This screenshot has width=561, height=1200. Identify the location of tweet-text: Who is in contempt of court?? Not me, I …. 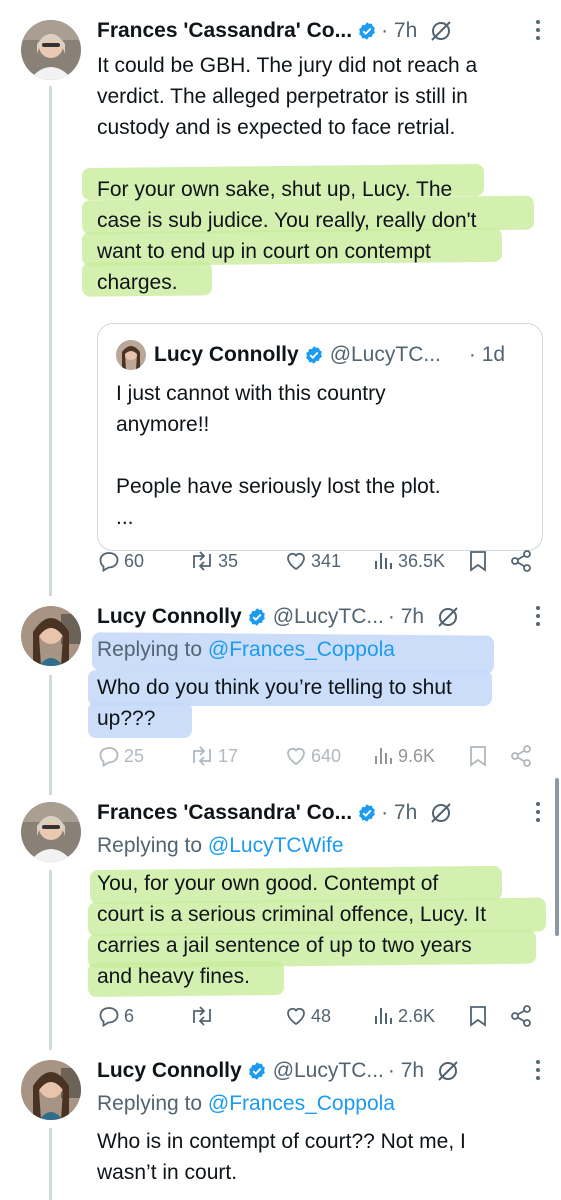
(281, 1157).